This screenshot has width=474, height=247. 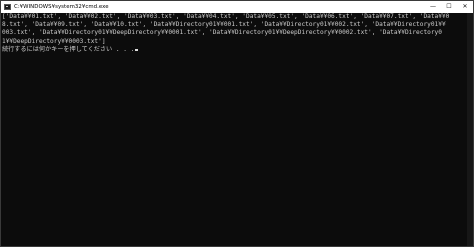 I want to click on window-title: C:¥WINDOWS¥system32¥cmd.exe, so click(x=61, y=7).